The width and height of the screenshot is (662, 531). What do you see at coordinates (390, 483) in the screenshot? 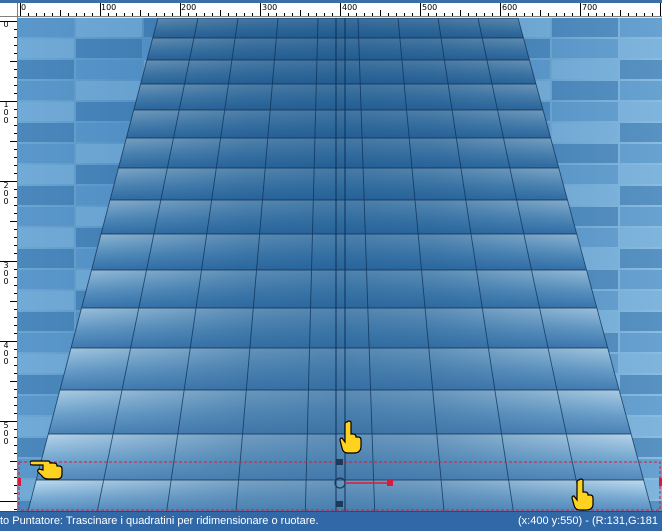
I see `rotation-handle` at bounding box center [390, 483].